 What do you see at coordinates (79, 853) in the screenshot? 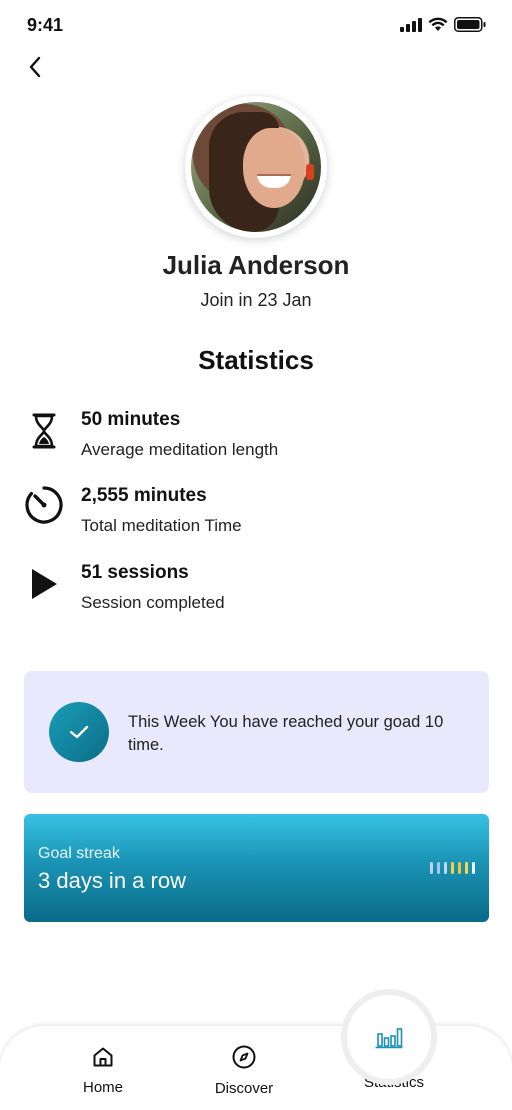
I see `streak-label: Goal streak` at bounding box center [79, 853].